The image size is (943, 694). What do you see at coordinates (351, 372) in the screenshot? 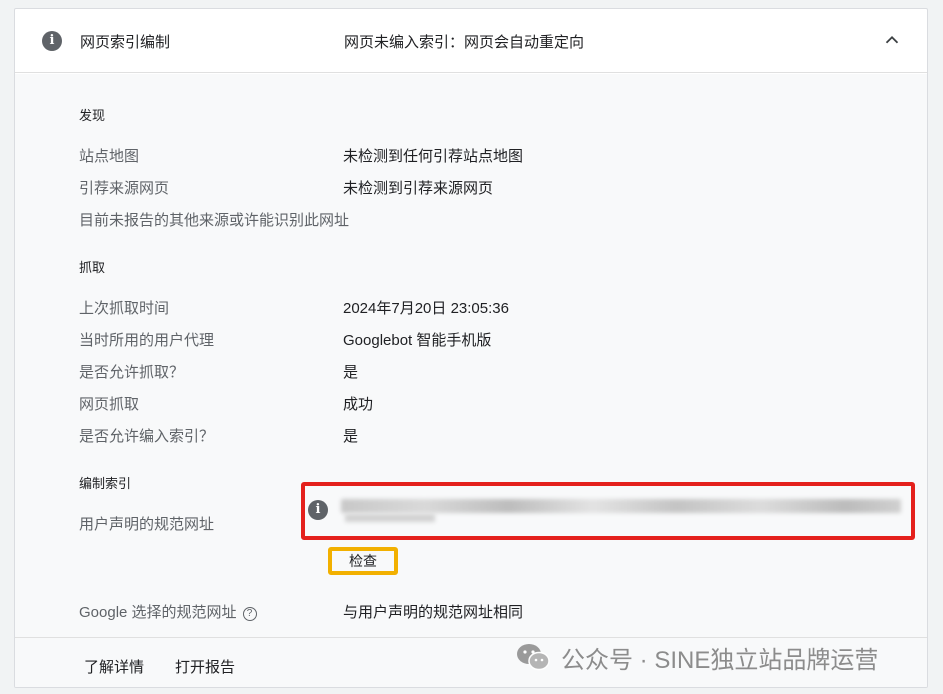
I see `row-value-crawl-allowed: 是` at bounding box center [351, 372].